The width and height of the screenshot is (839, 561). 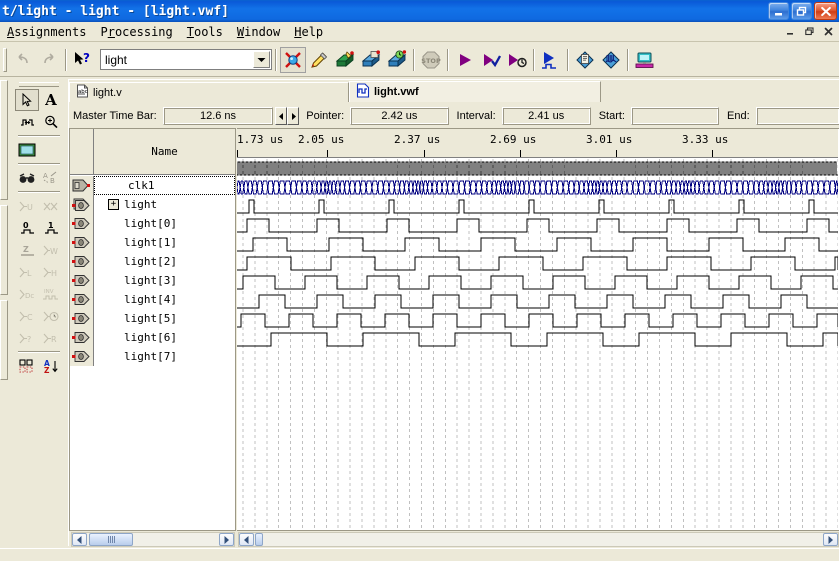 What do you see at coordinates (308, 32) in the screenshot?
I see `menu-help: Help` at bounding box center [308, 32].